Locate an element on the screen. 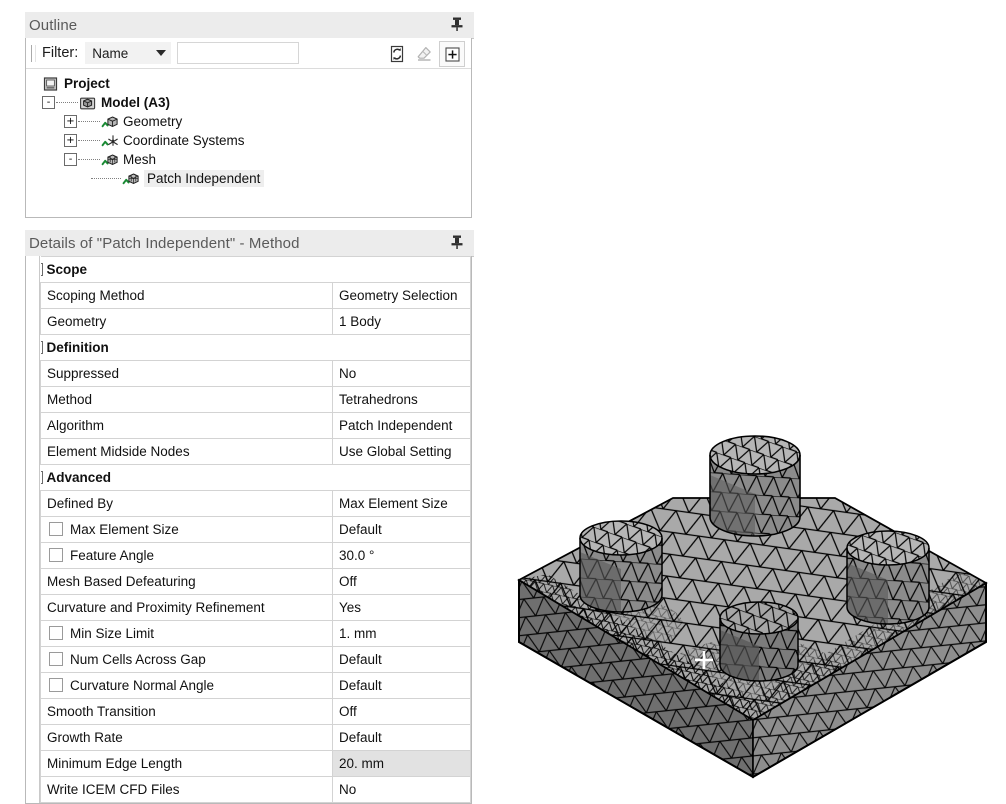 The image size is (1006, 804). details-property-value: Tetrahedrons is located at coordinates (401, 399).